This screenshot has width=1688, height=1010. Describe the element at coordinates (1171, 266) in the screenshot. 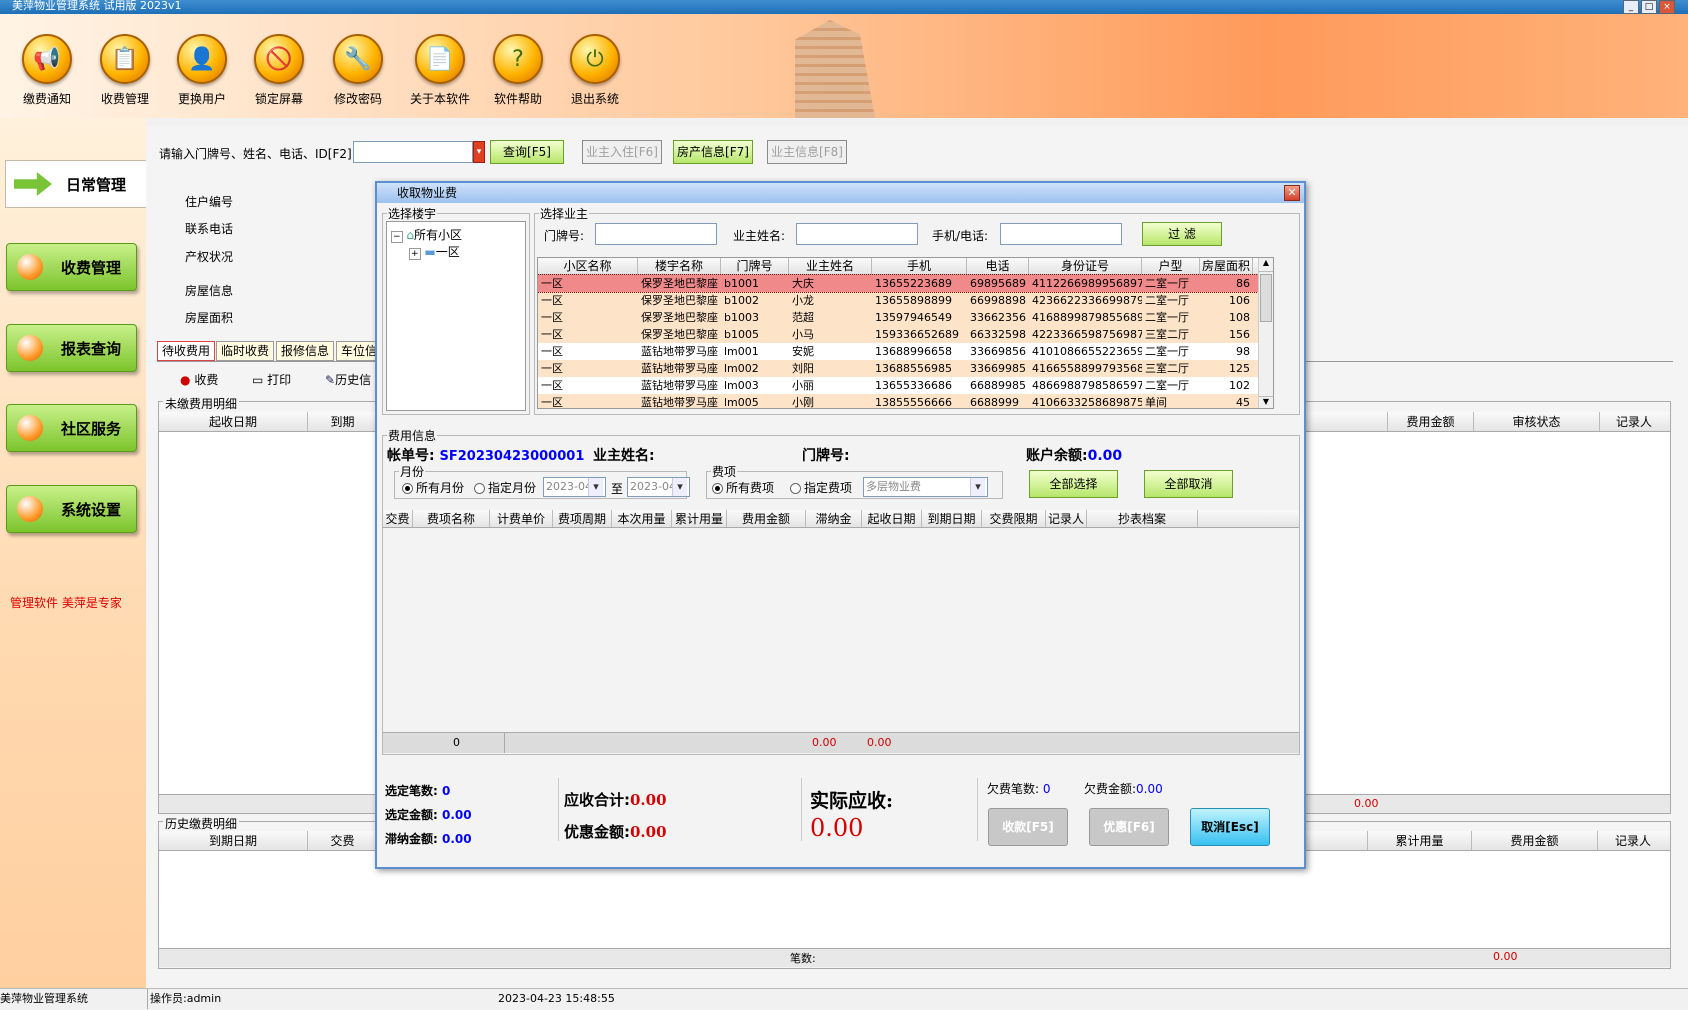

I see `owner-col-header: 户型` at that location.